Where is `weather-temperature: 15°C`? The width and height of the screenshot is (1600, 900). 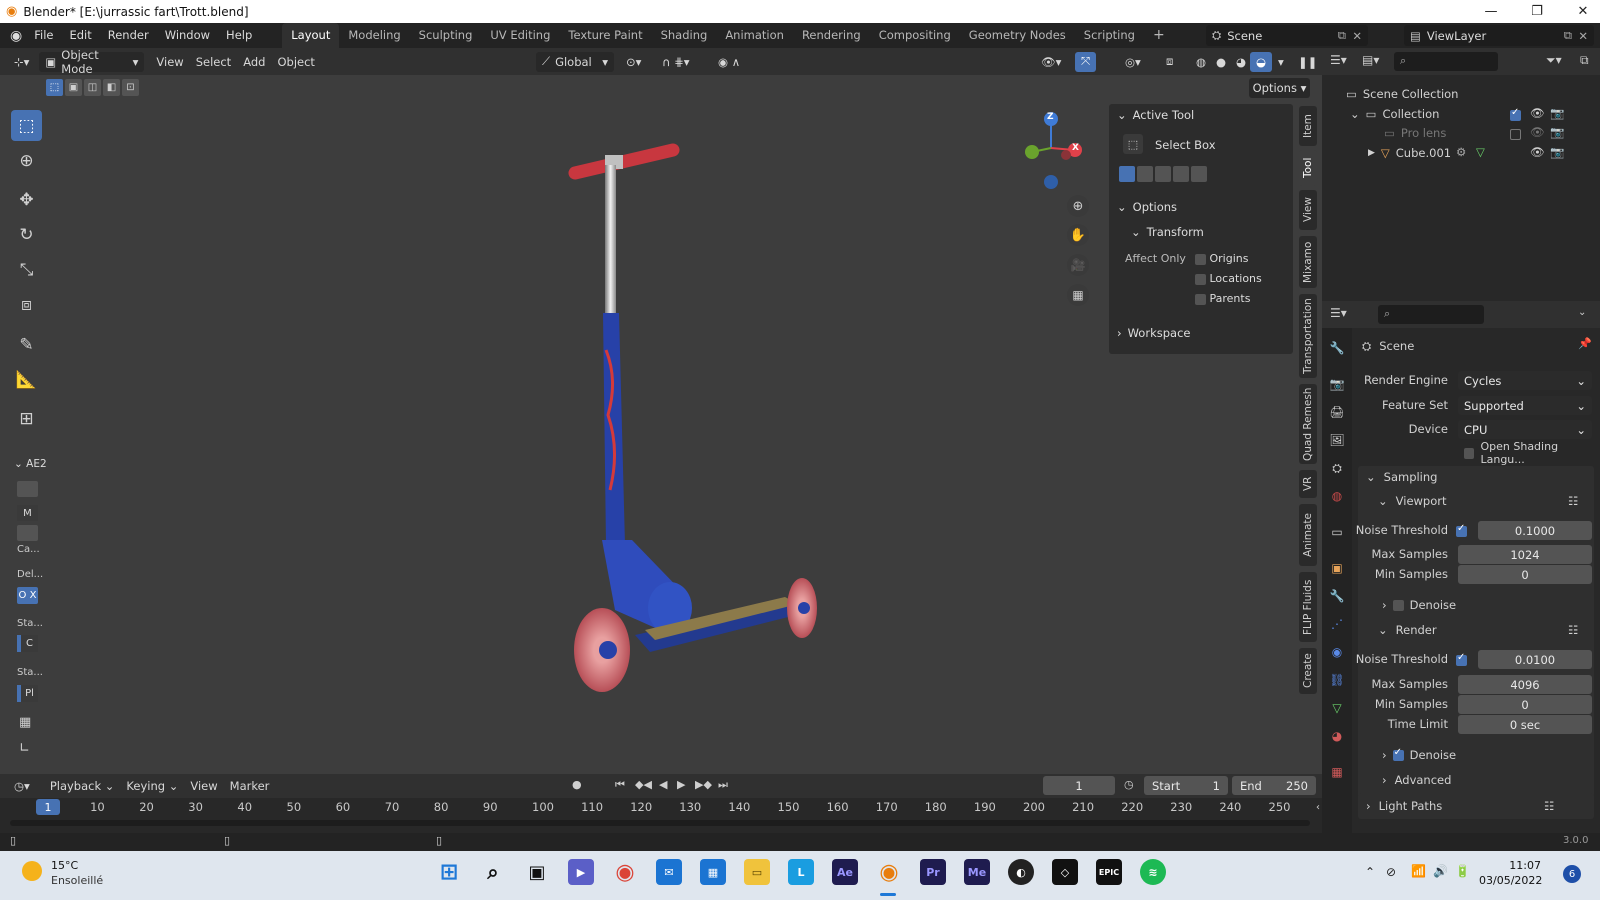 weather-temperature: 15°C is located at coordinates (64, 865).